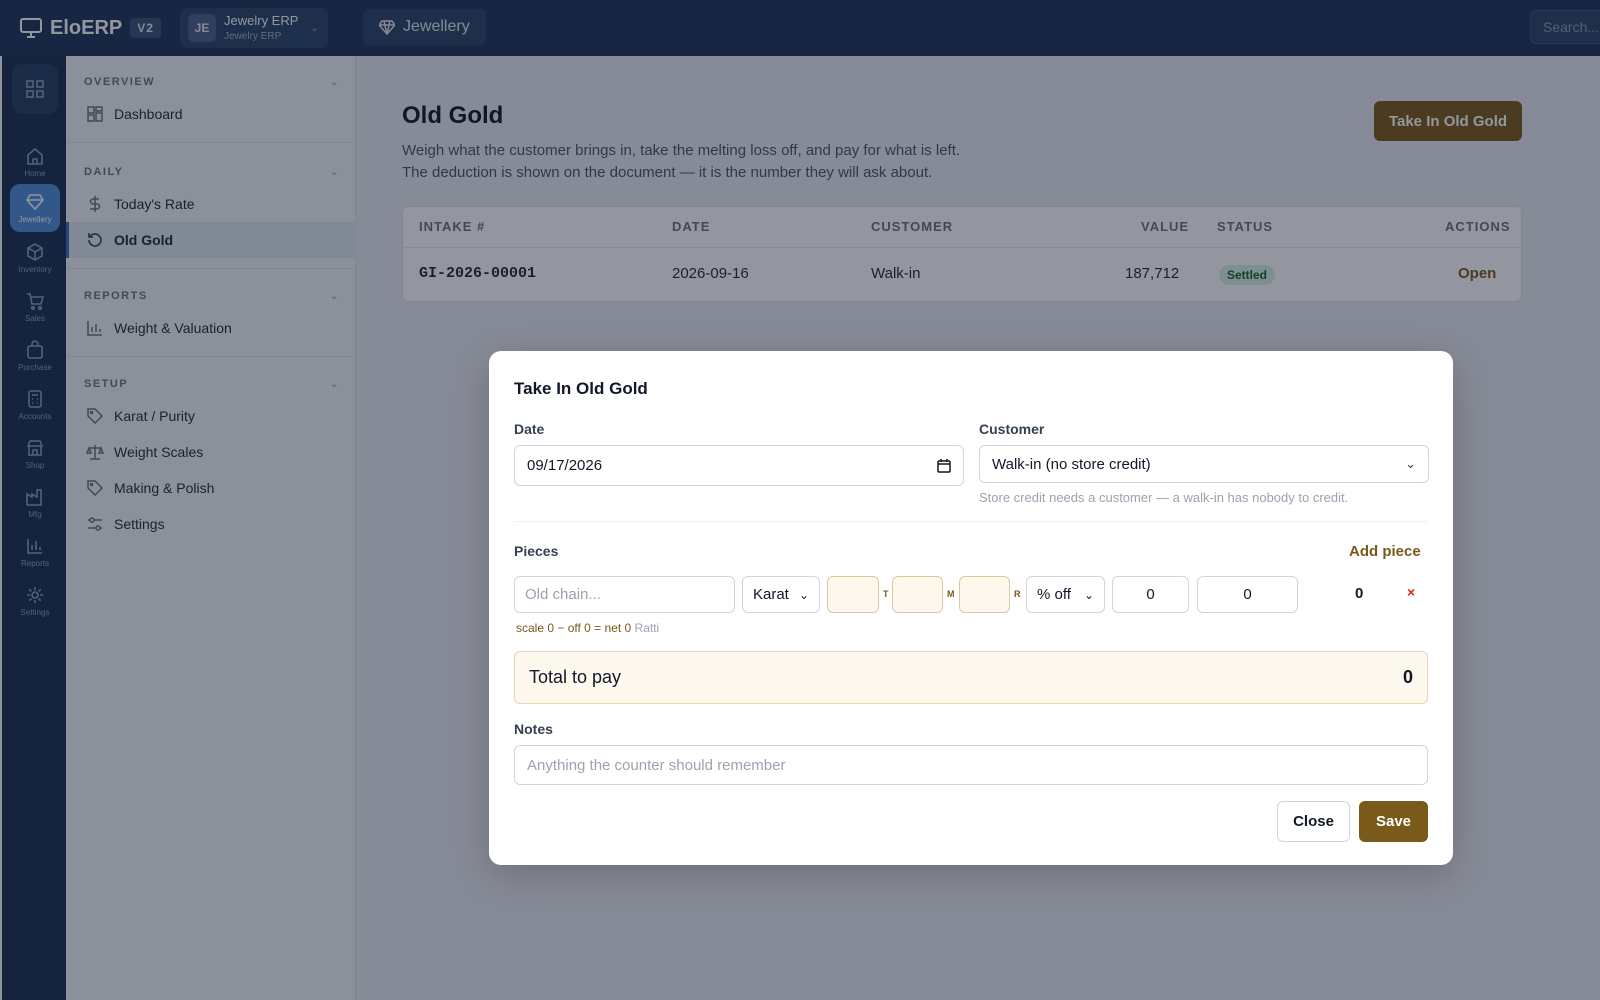  Describe the element at coordinates (739, 465) in the screenshot. I see `date-input: 09/17/2026` at that location.